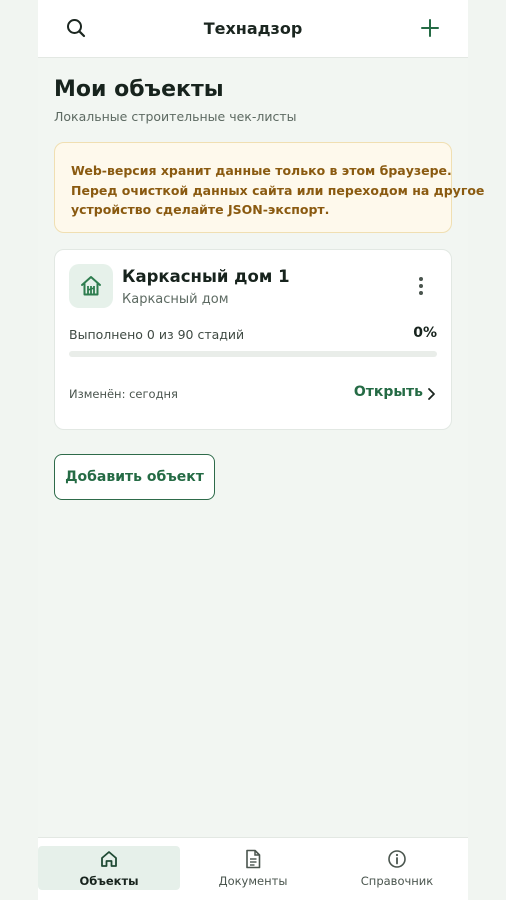  I want to click on add-object-button: Добавить объект, so click(134, 477).